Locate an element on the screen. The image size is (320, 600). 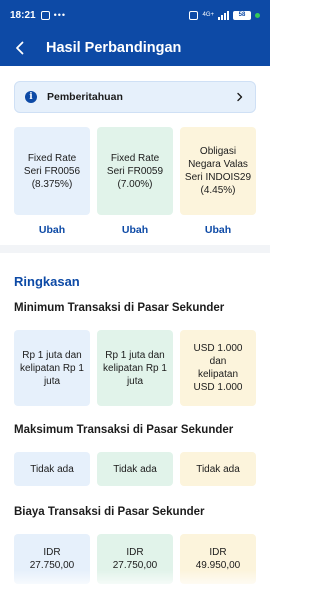
info-icon: i is located at coordinates (31, 97).